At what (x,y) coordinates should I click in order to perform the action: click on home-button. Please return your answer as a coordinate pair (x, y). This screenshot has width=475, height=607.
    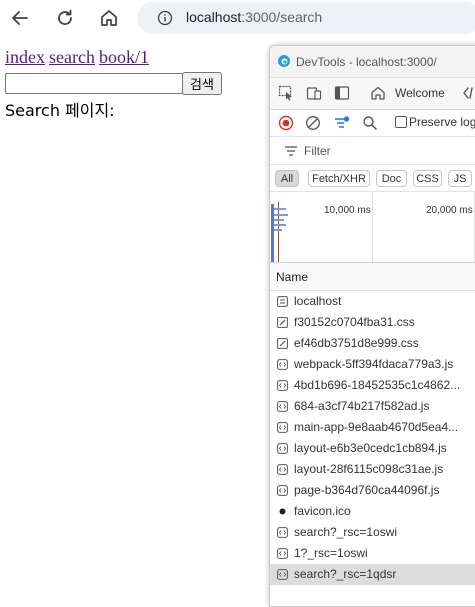
    Looking at the image, I should click on (109, 18).